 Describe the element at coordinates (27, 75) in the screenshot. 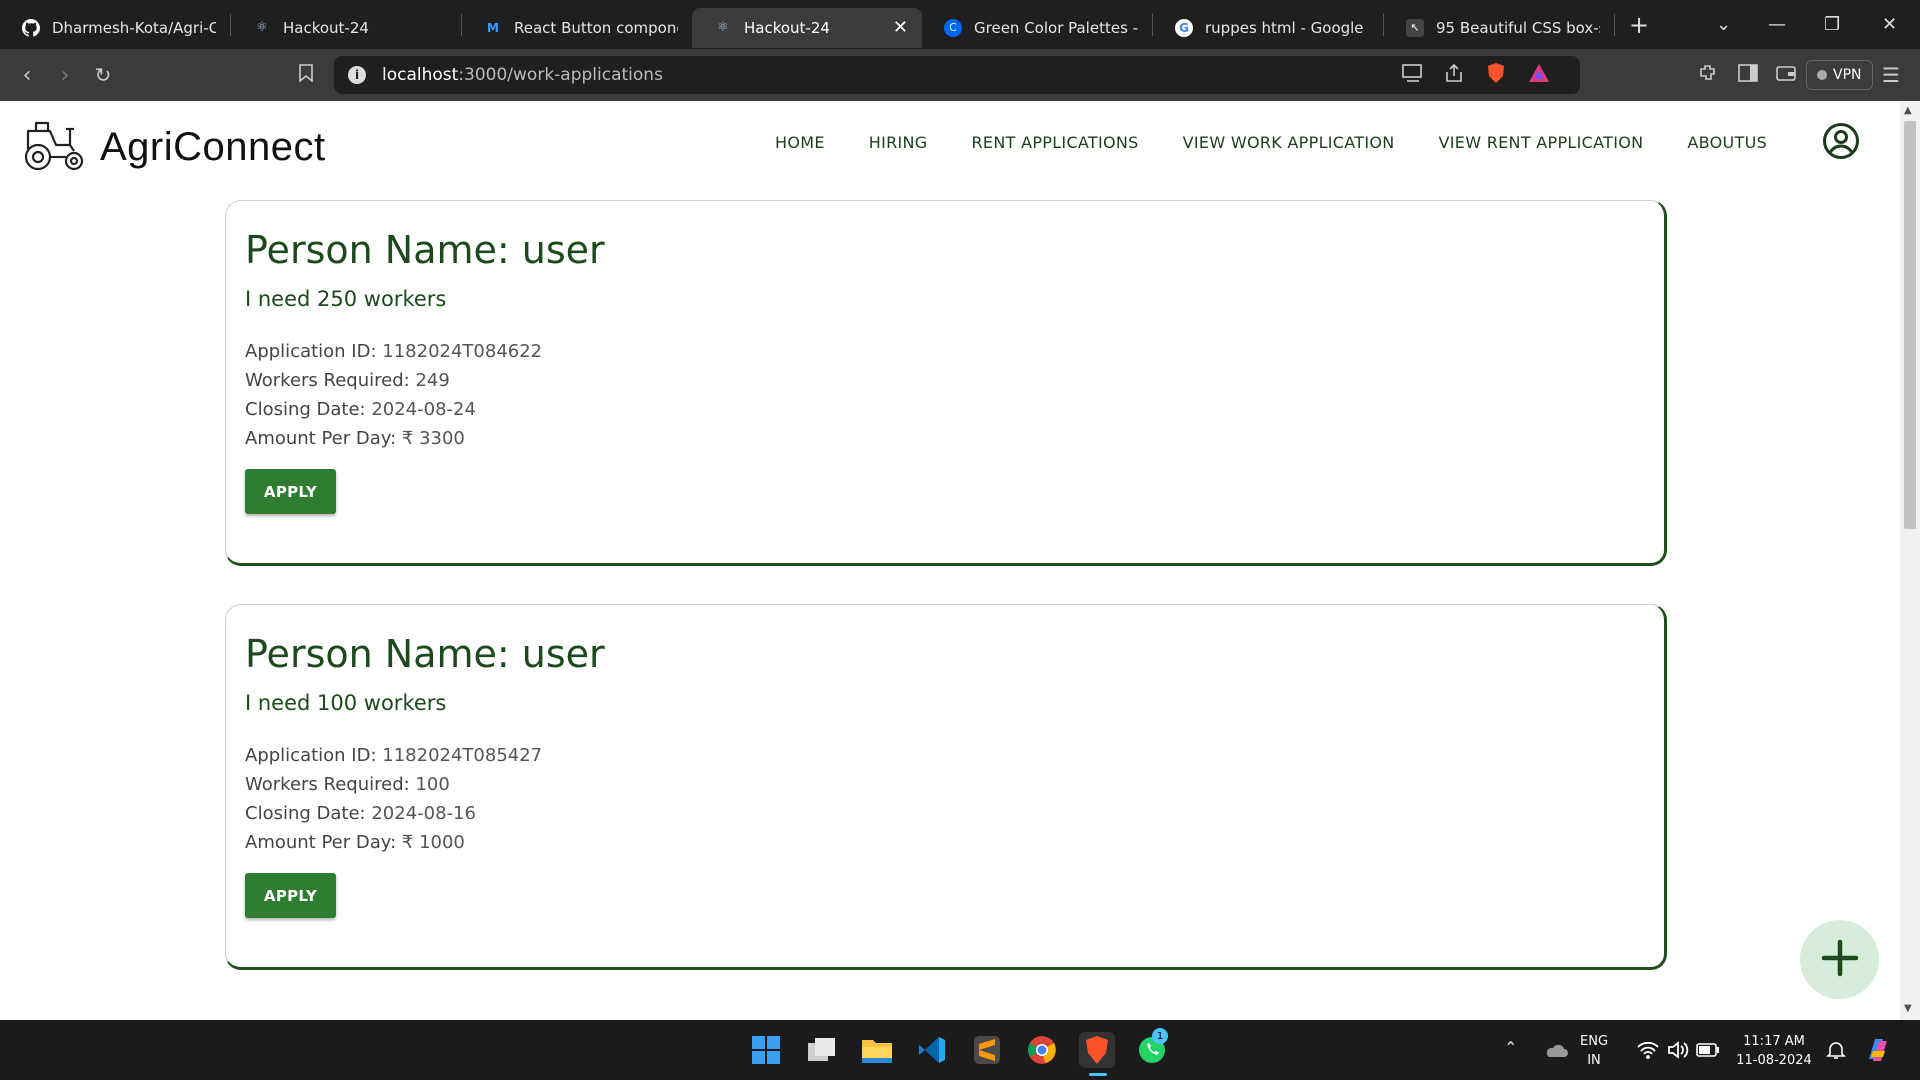

I see `back-icon: ‹` at that location.